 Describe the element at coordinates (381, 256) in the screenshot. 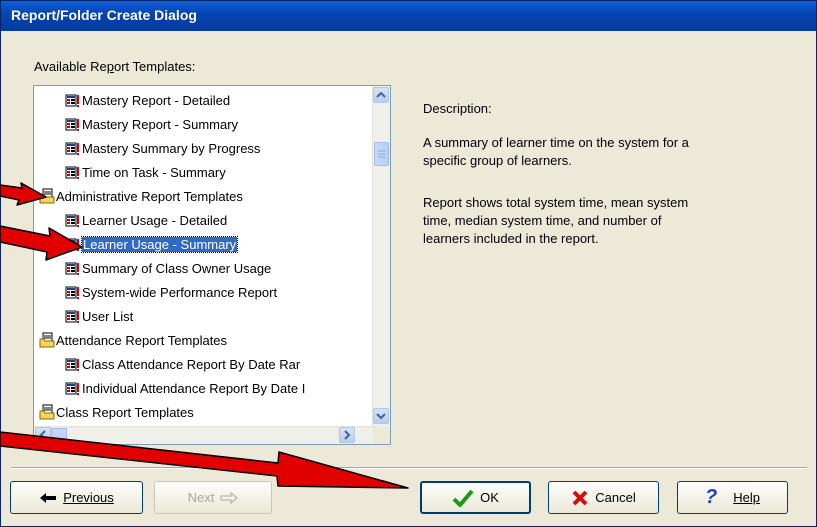

I see `vertical-scrollbar` at that location.